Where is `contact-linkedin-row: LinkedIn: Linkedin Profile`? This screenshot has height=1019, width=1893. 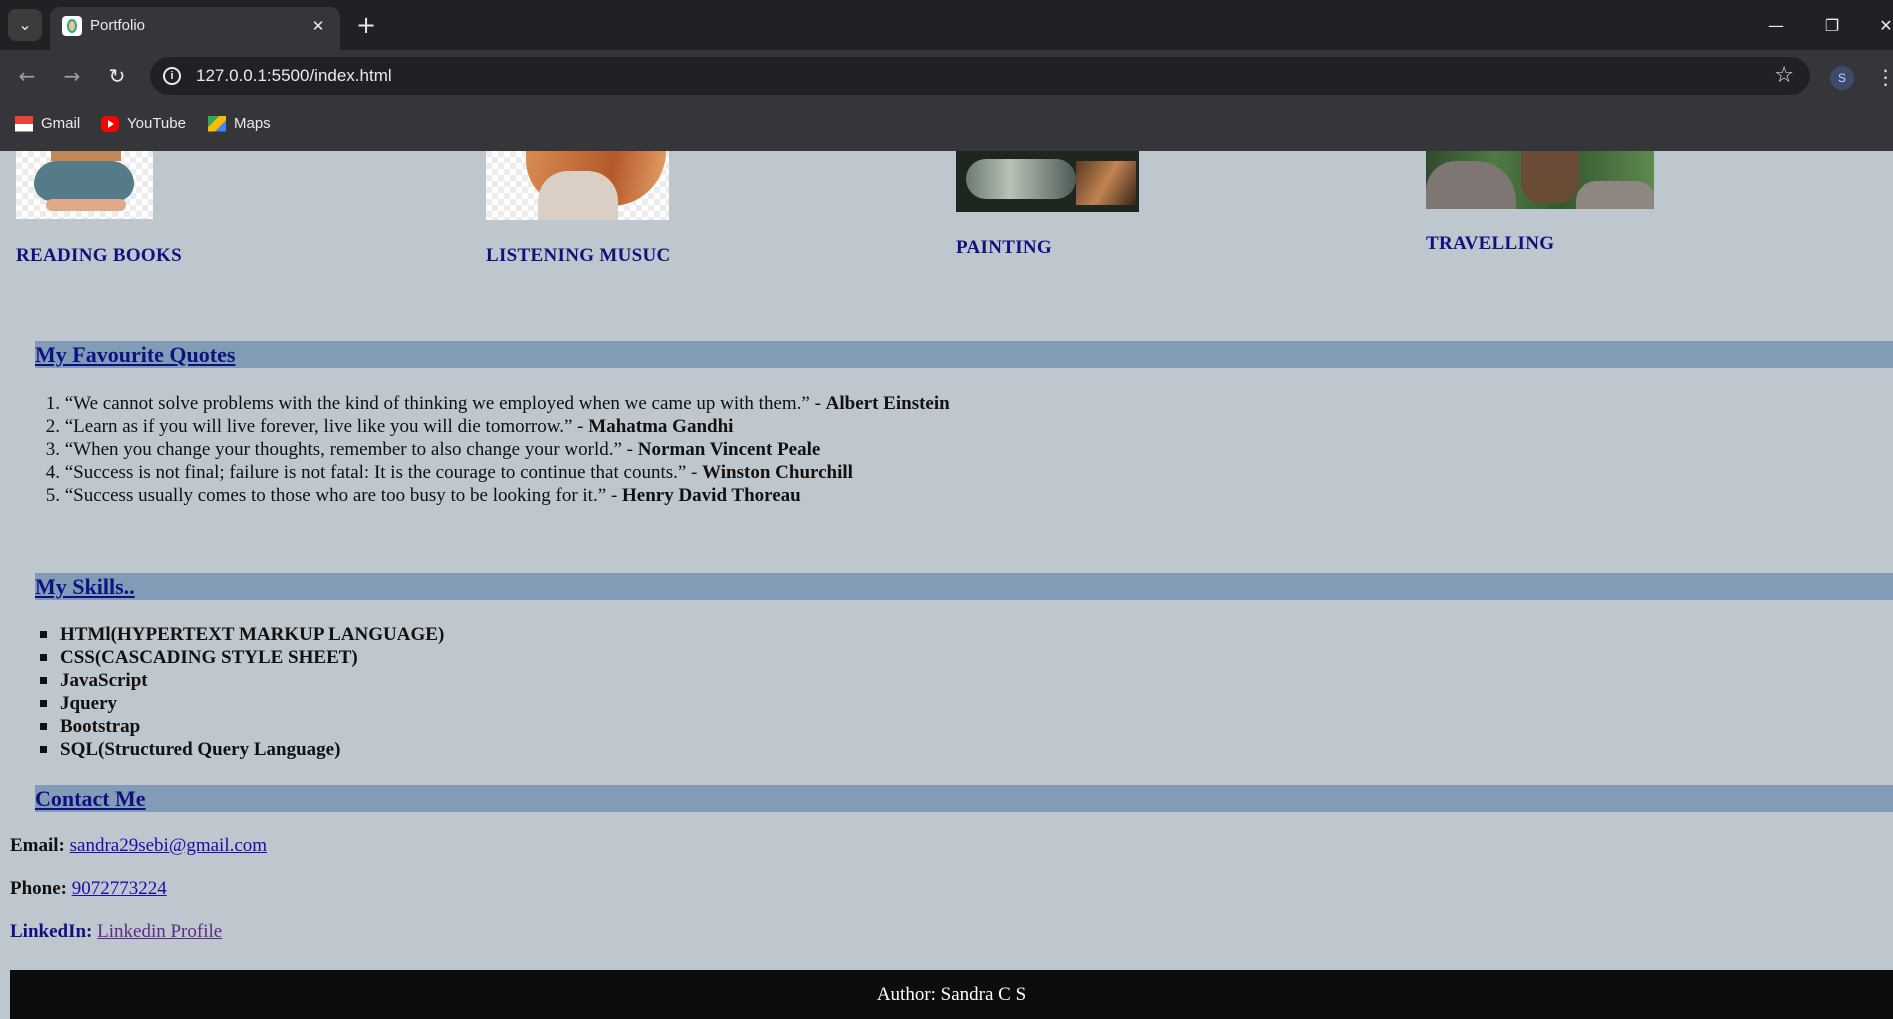
contact-linkedin-row: LinkedIn: Linkedin Profile is located at coordinates (116, 932).